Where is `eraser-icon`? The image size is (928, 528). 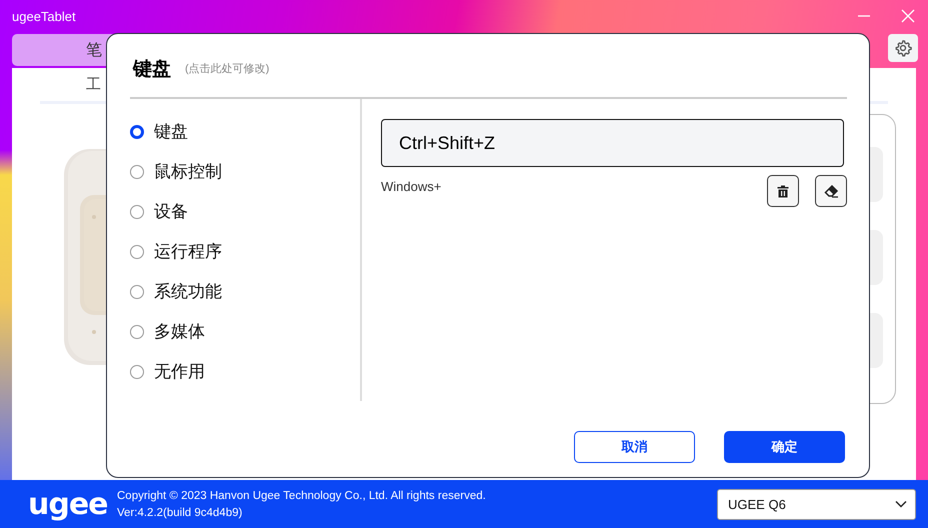 eraser-icon is located at coordinates (831, 191).